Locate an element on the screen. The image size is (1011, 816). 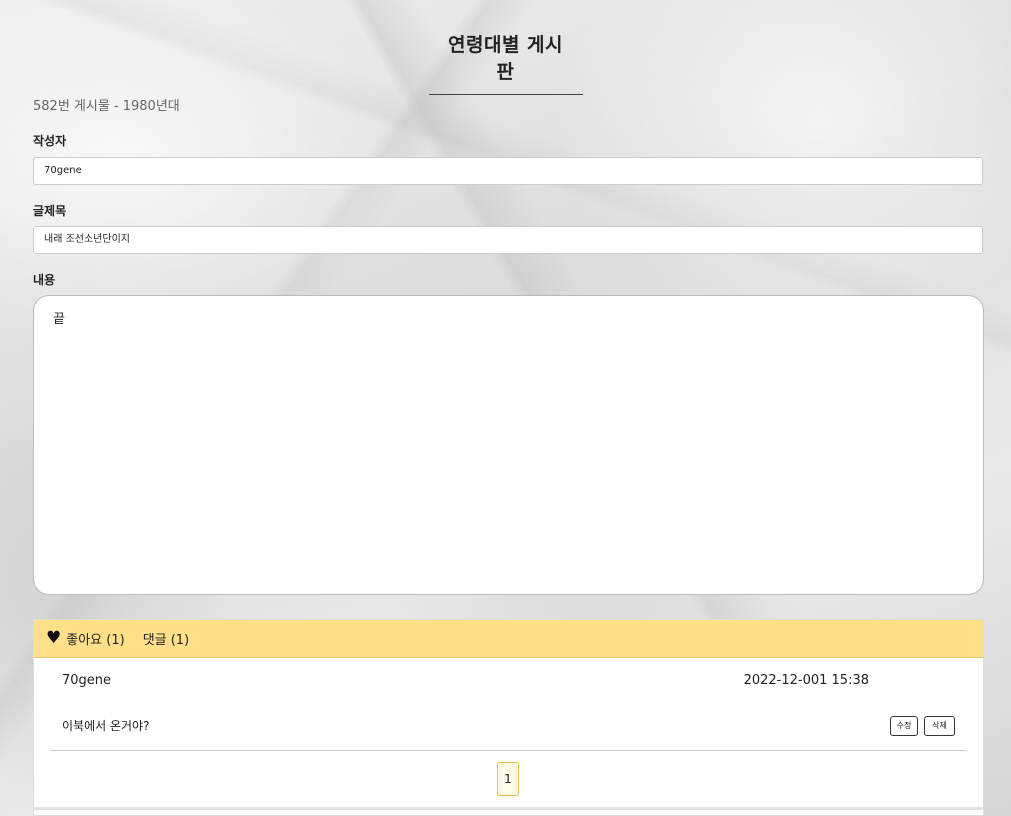
post-meta: 582번 게시물 - 1980년대 is located at coordinates (106, 106).